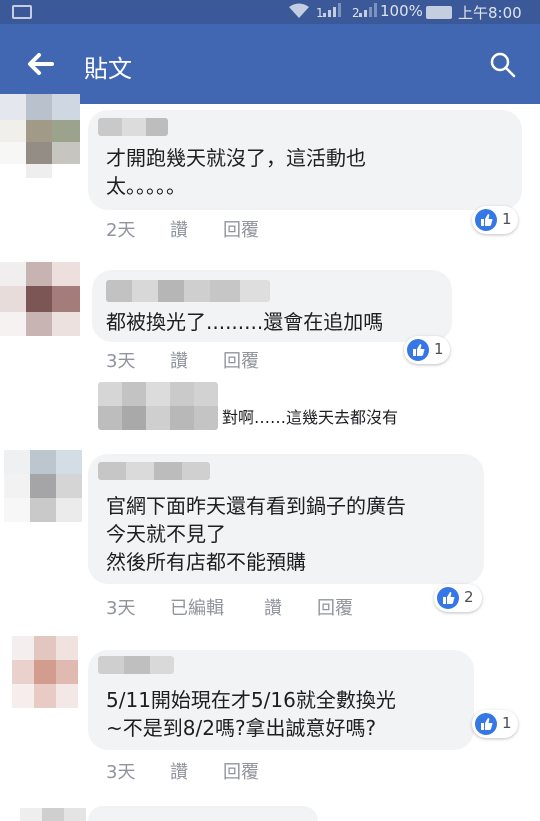  What do you see at coordinates (270, 64) in the screenshot?
I see `app-bar: 貼文` at bounding box center [270, 64].